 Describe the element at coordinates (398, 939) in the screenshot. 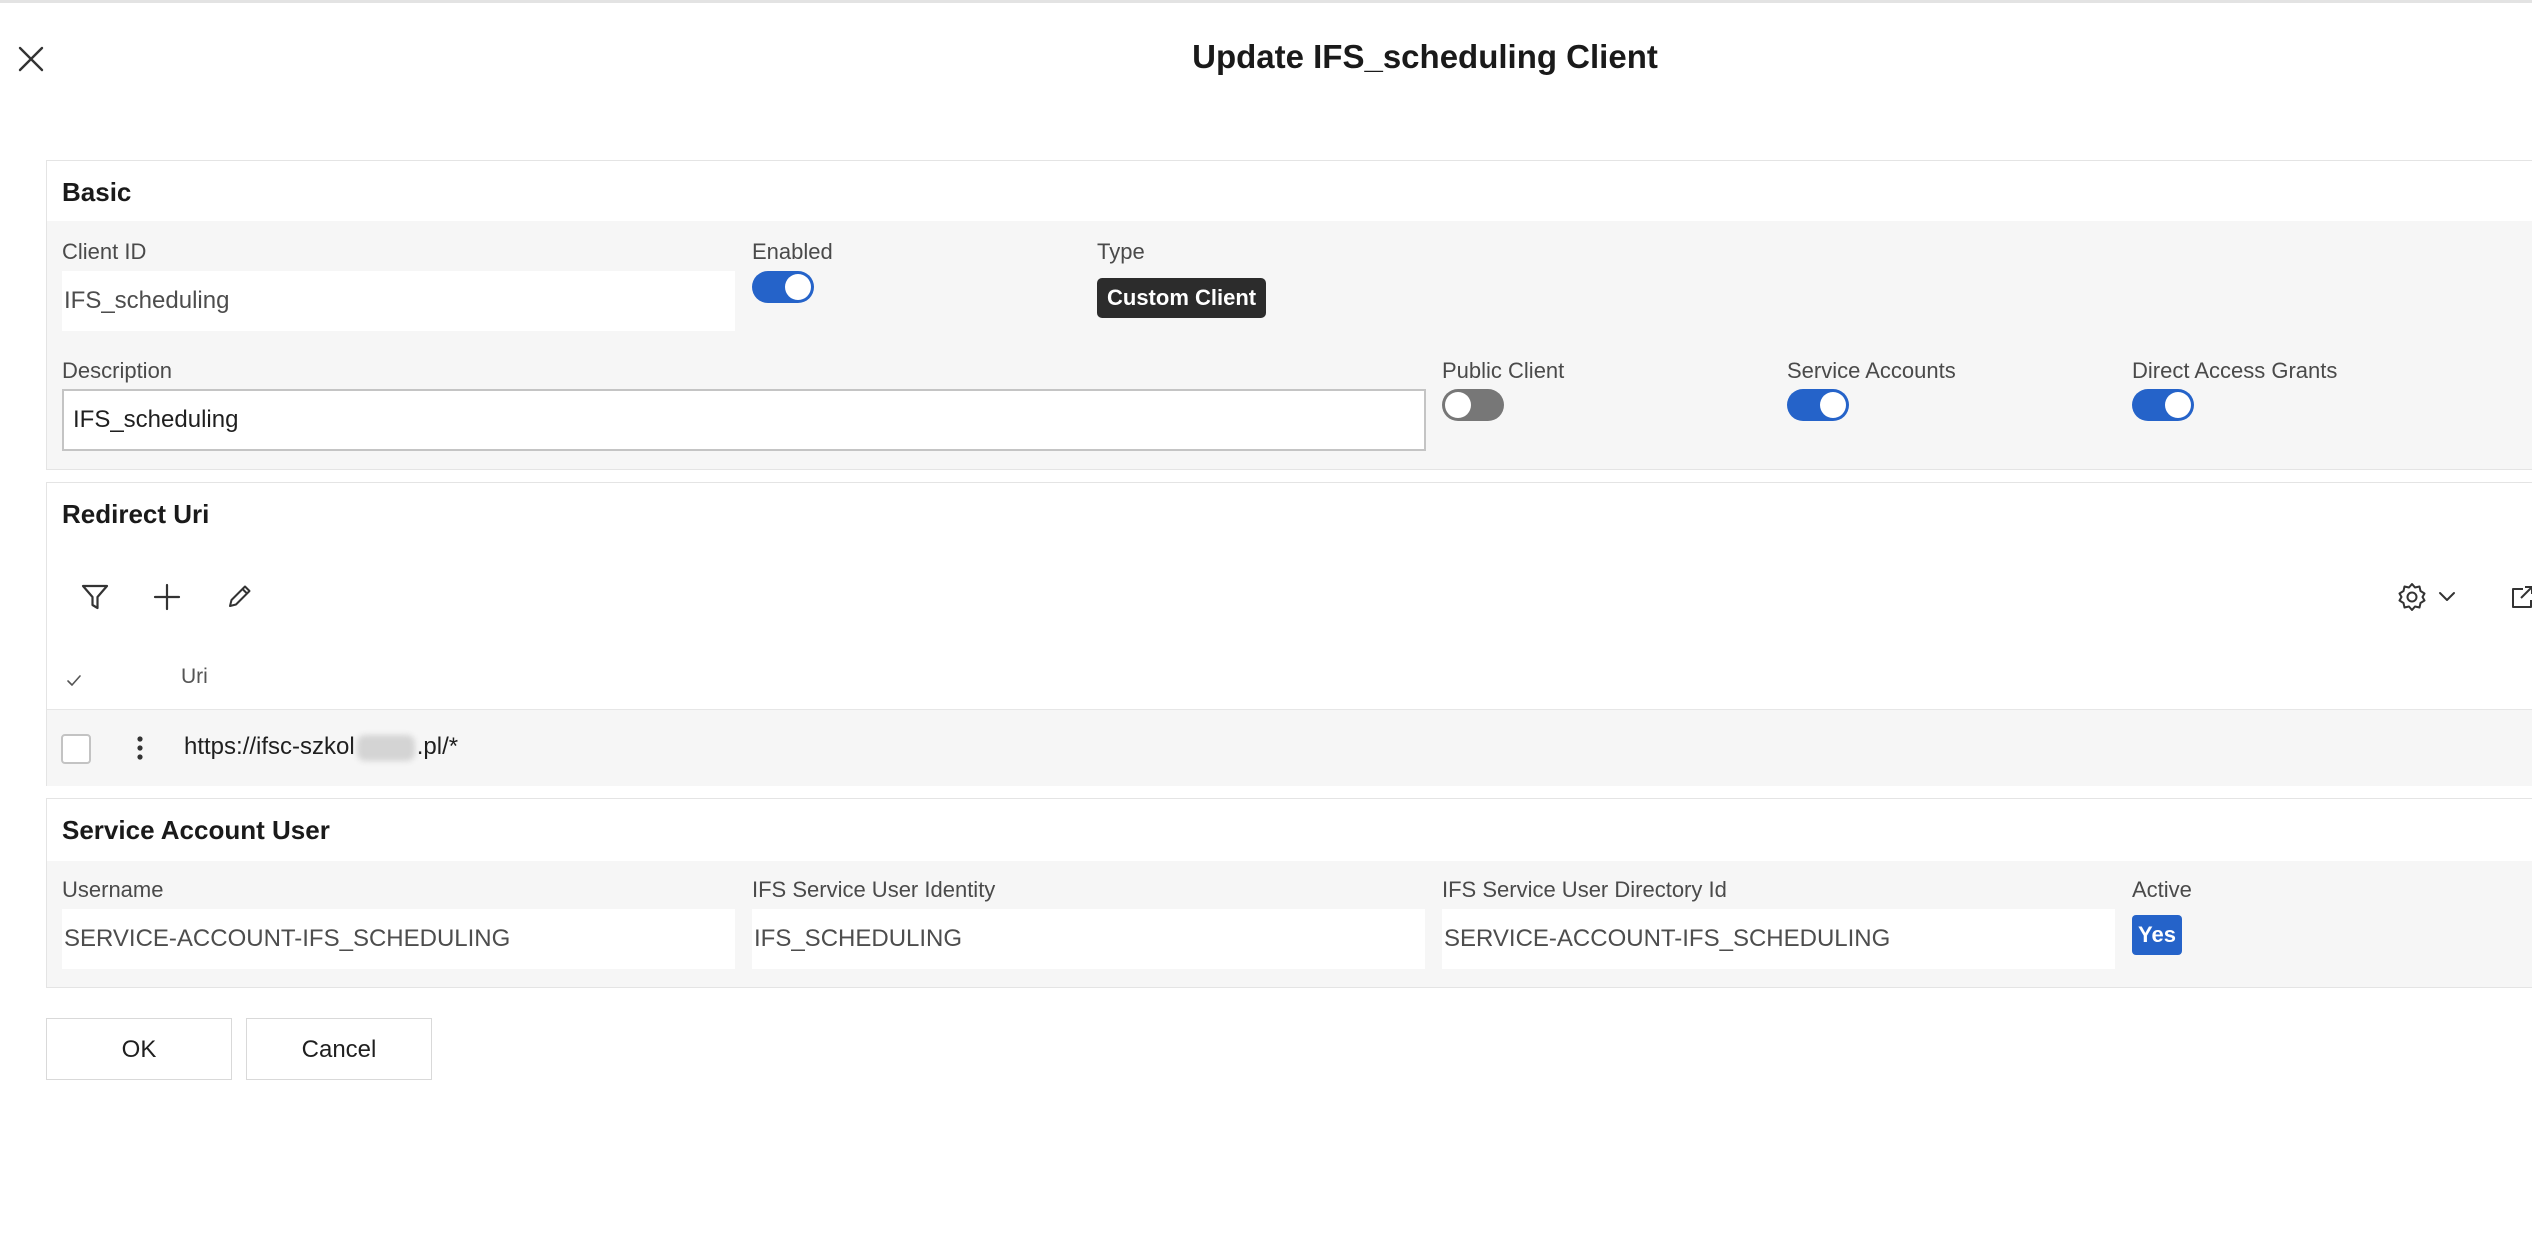

I see `username-field: SERVICE-ACCOUNT-IFS_SCHEDULING` at that location.